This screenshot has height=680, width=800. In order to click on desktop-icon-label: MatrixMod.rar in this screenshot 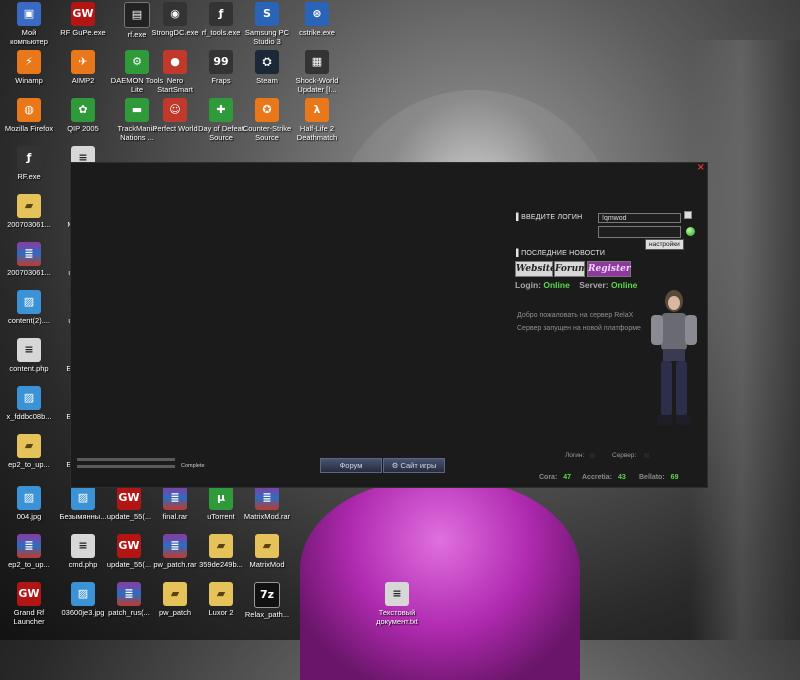, I will do `click(267, 516)`.